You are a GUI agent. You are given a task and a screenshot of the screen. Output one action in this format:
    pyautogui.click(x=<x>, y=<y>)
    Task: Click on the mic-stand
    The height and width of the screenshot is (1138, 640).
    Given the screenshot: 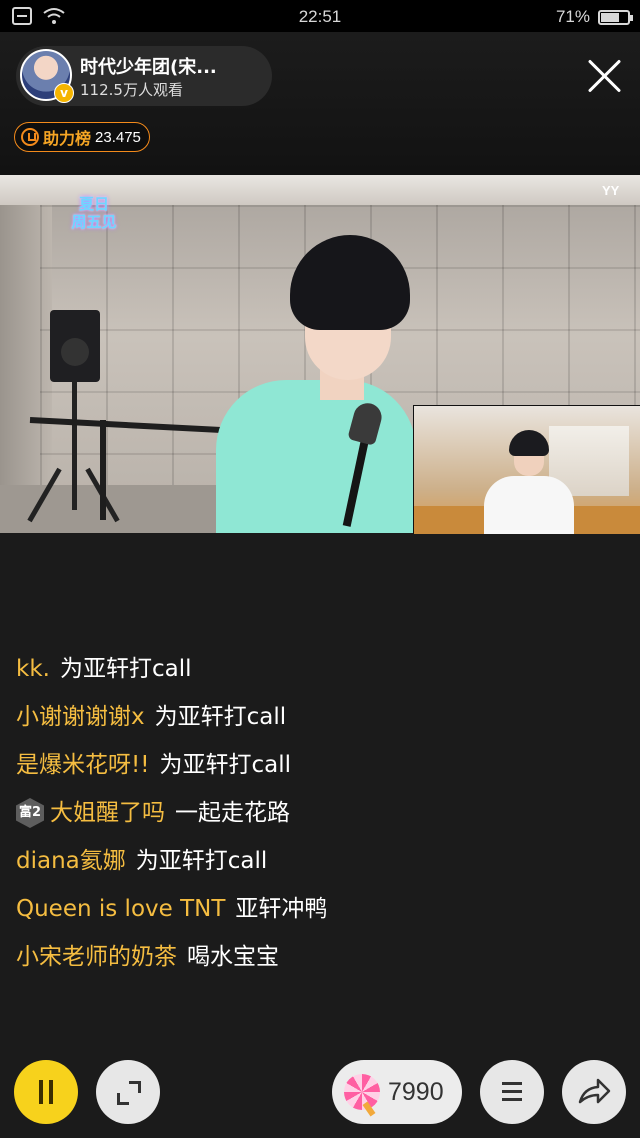 What is the action you would take?
    pyautogui.click(x=103, y=470)
    